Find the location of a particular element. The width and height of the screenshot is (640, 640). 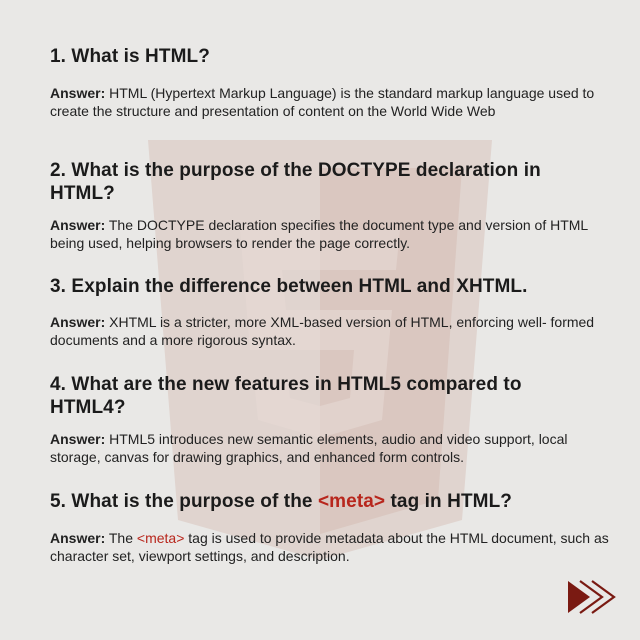

answer-3-label: Answer: is located at coordinates (78, 322).